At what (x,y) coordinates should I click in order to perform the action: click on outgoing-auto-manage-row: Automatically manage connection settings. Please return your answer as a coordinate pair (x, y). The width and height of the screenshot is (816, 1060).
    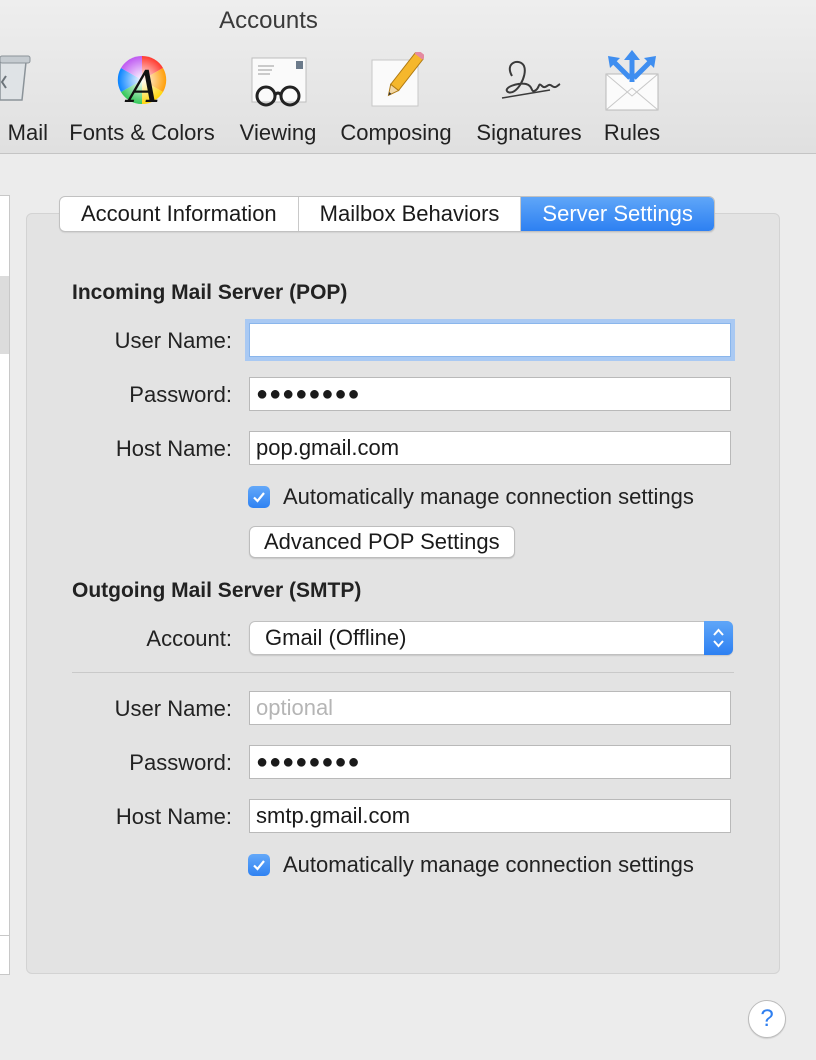
    Looking at the image, I should click on (471, 865).